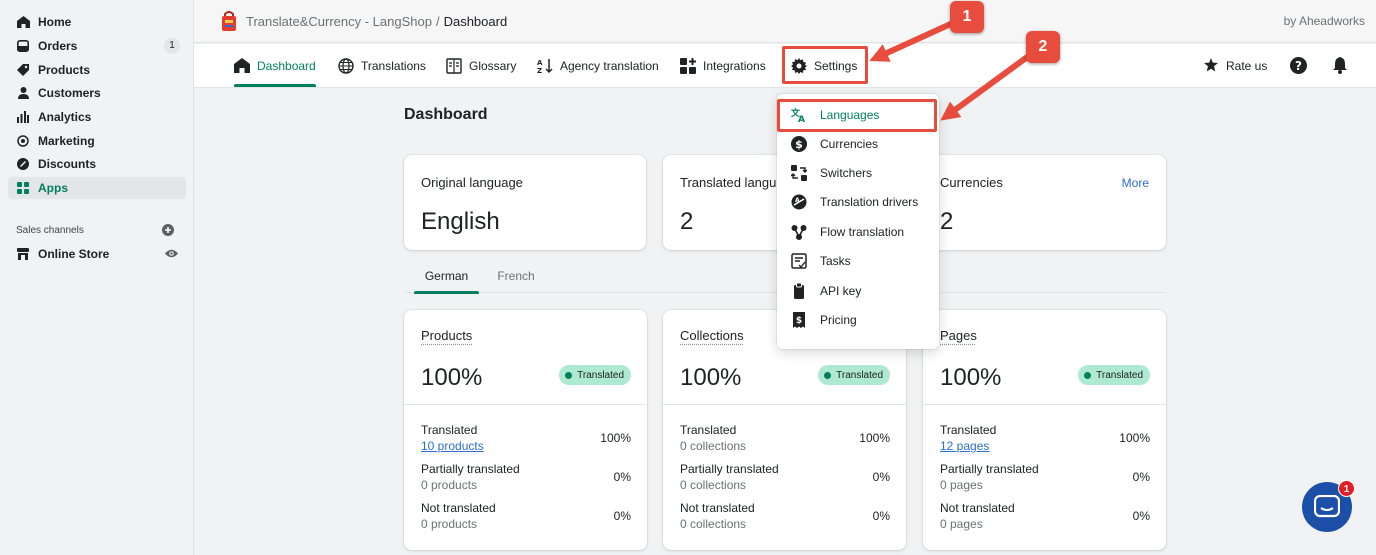 The height and width of the screenshot is (555, 1376). I want to click on arrow-to-settings, so click(913, 40).